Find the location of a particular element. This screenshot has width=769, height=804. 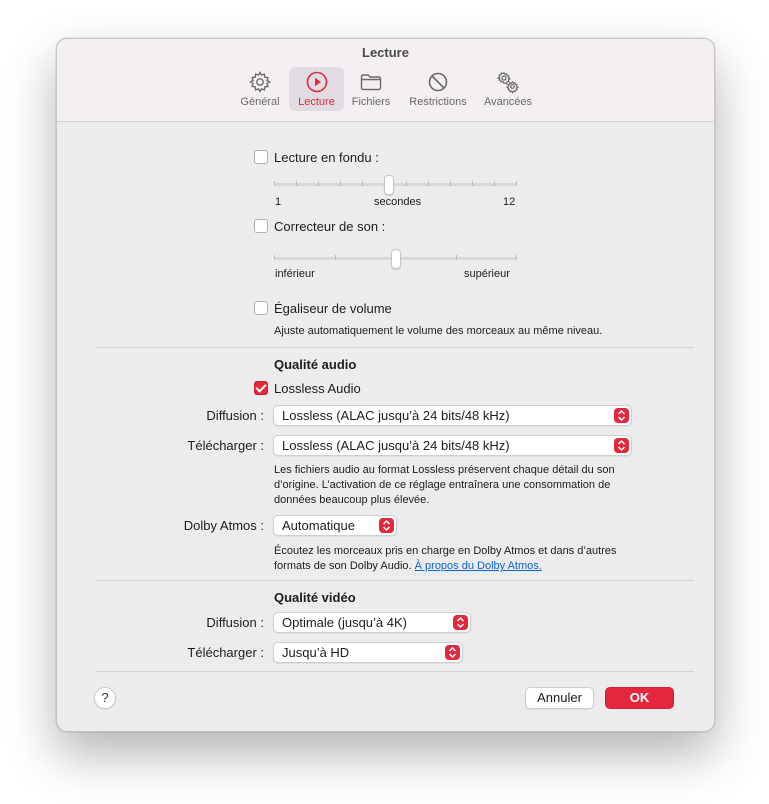

audio-download-select: Lossless (ALAC jusqu’à 24 bits/48 kHz) is located at coordinates (452, 445).